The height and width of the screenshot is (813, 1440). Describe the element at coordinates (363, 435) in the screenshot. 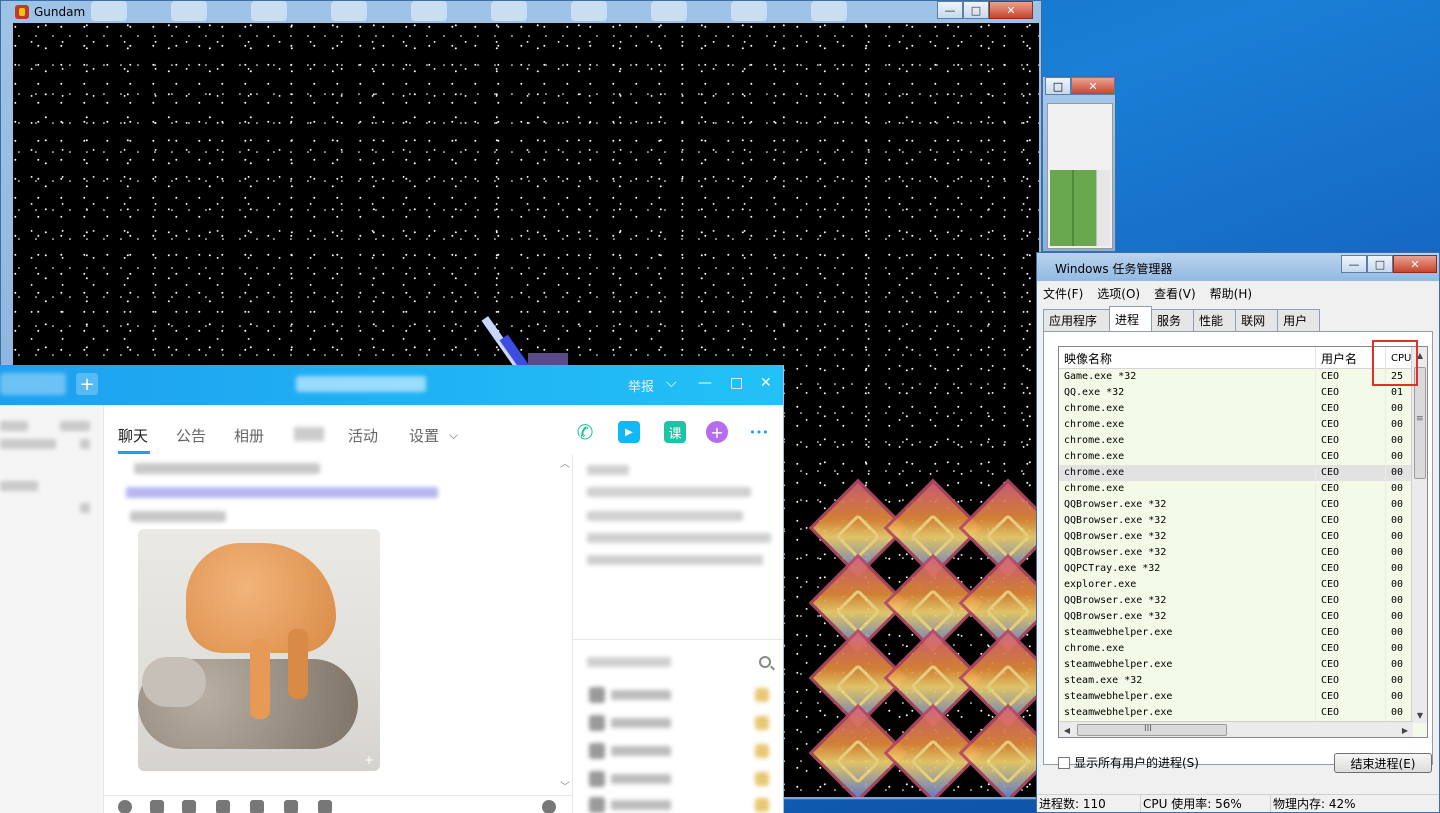

I see `tab-activity: 活动` at that location.